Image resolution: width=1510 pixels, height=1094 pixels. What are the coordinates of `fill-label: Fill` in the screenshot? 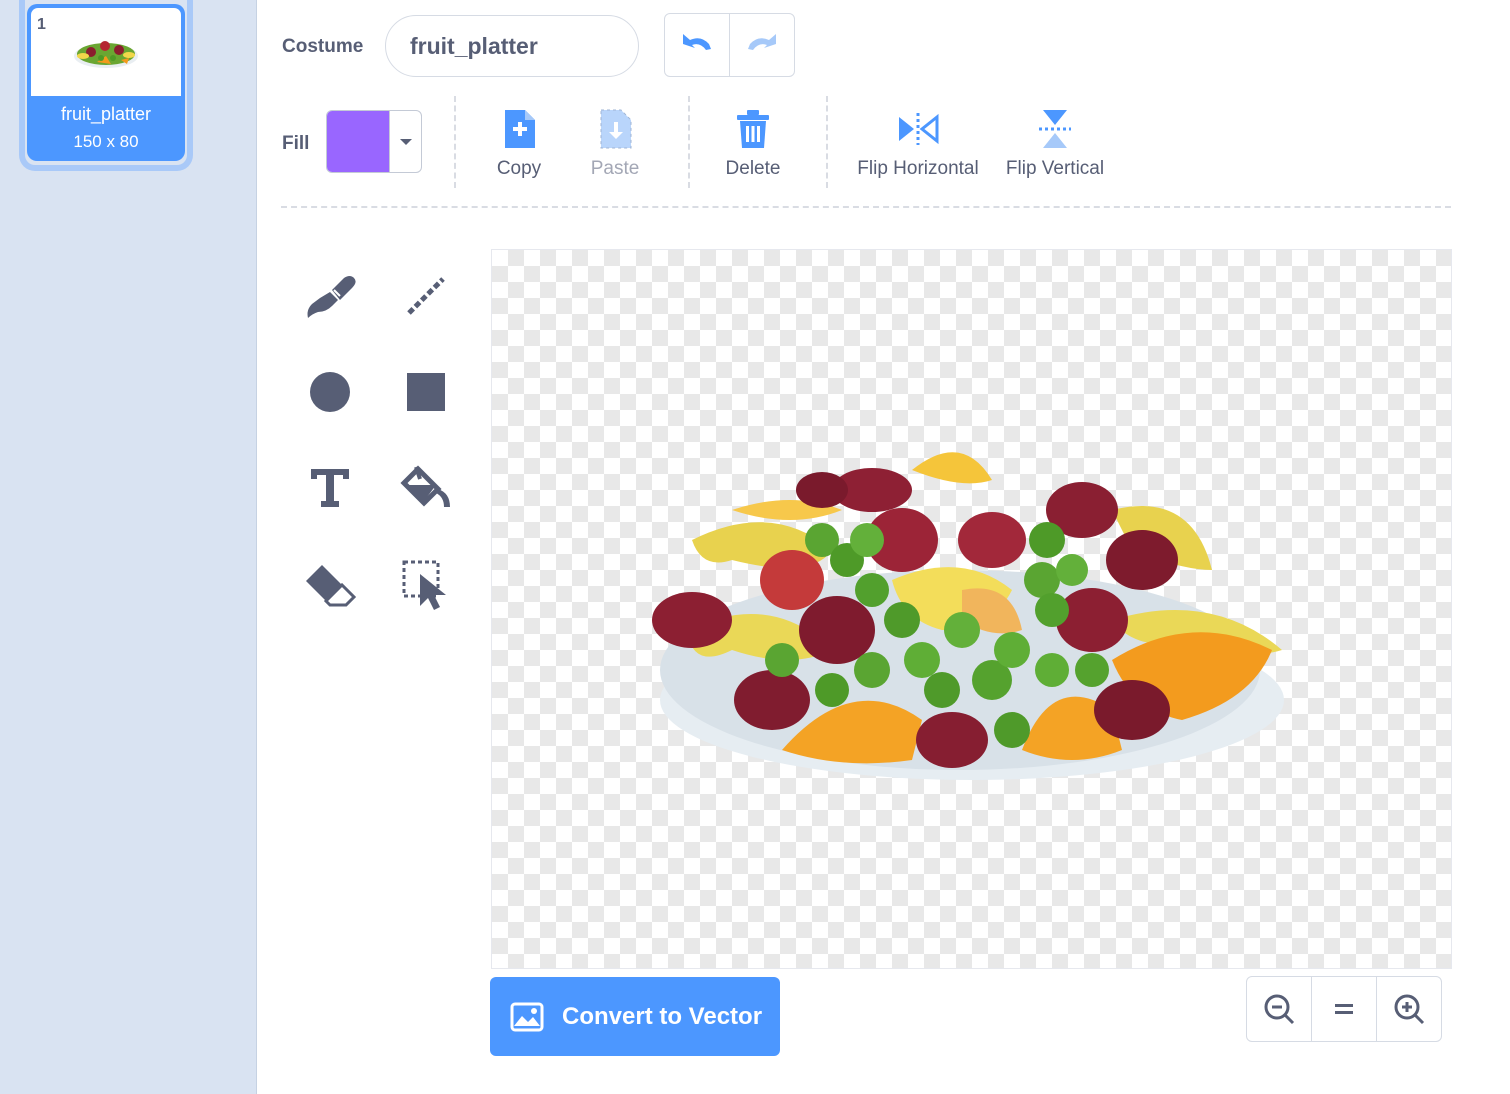 It's located at (296, 143).